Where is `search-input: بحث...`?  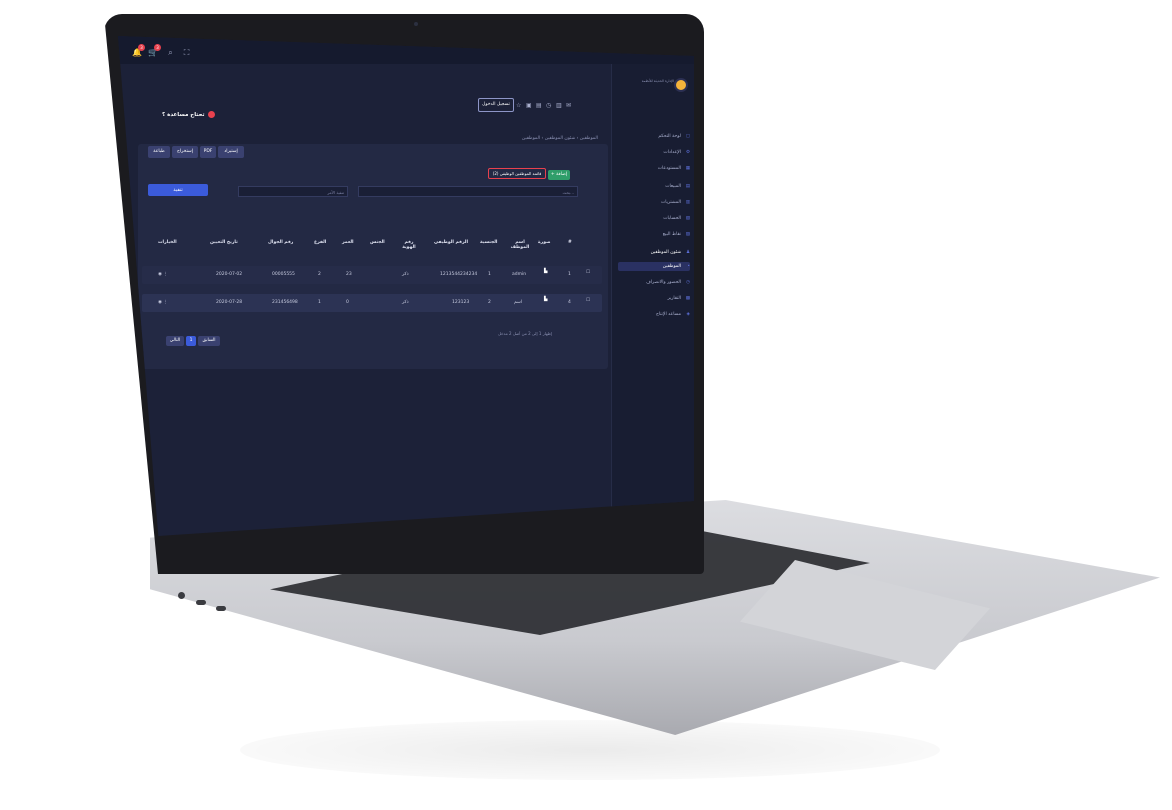
search-input: بحث... is located at coordinates (468, 191).